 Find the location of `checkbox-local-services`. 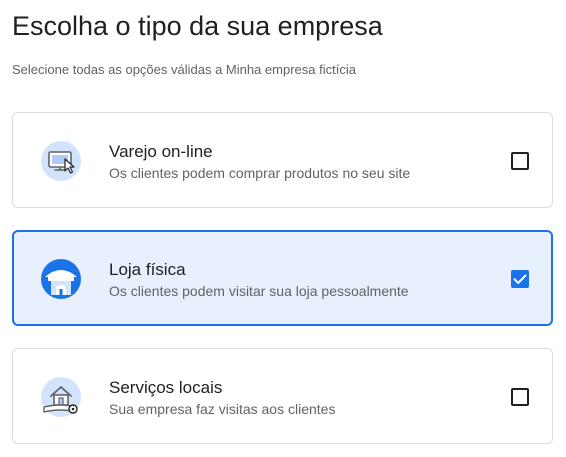

checkbox-local-services is located at coordinates (520, 397).